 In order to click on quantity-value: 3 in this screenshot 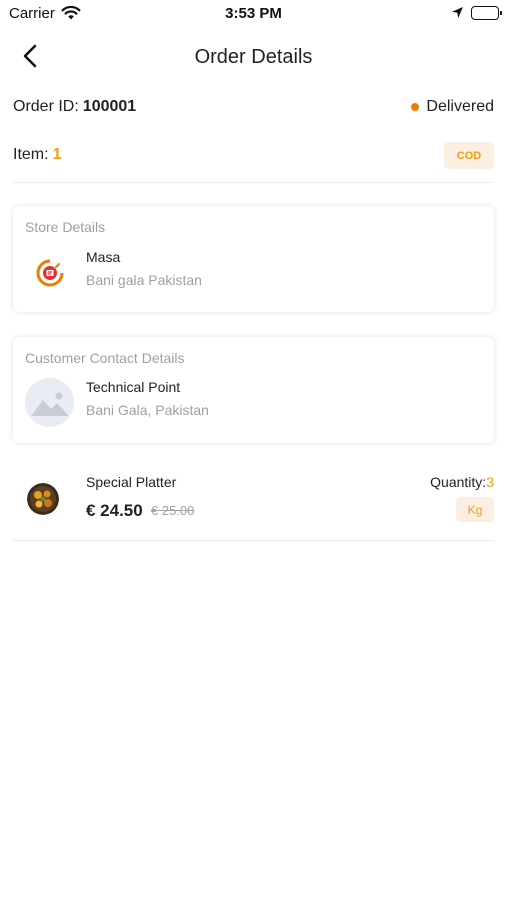, I will do `click(490, 482)`.